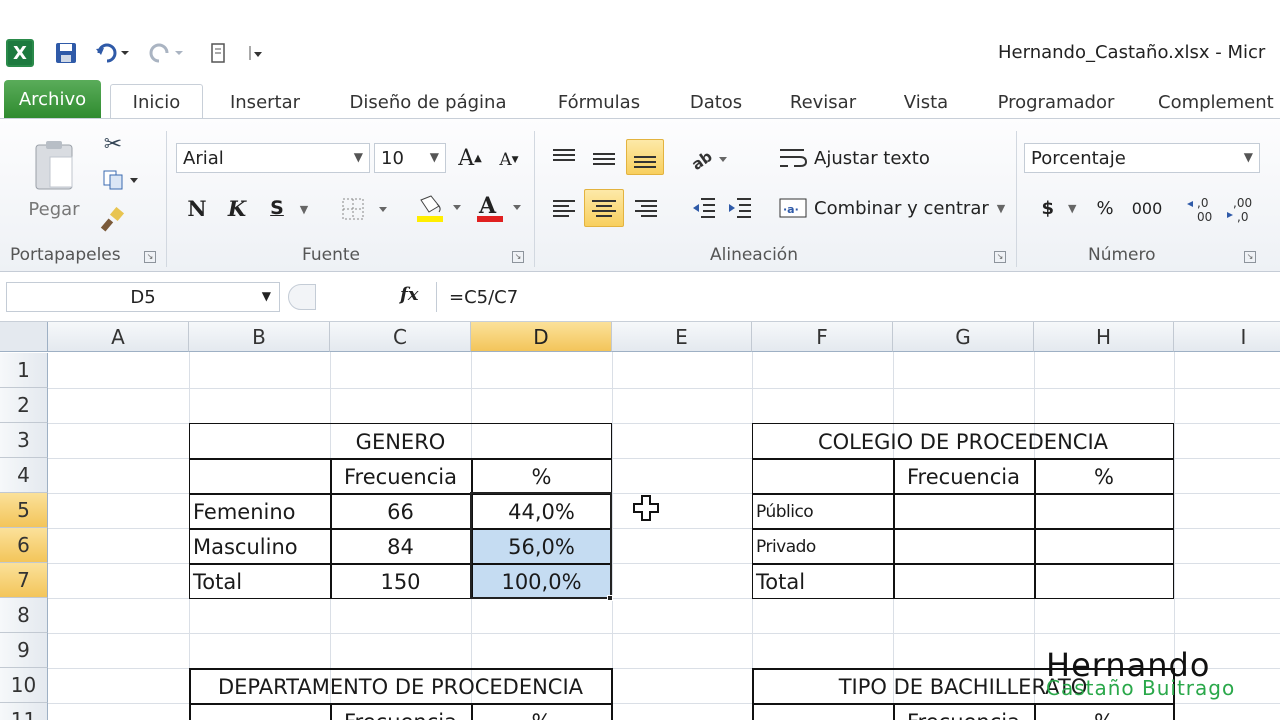 Image resolution: width=1280 pixels, height=720 pixels. Describe the element at coordinates (564, 208) in the screenshot. I see `align-left-button` at that location.